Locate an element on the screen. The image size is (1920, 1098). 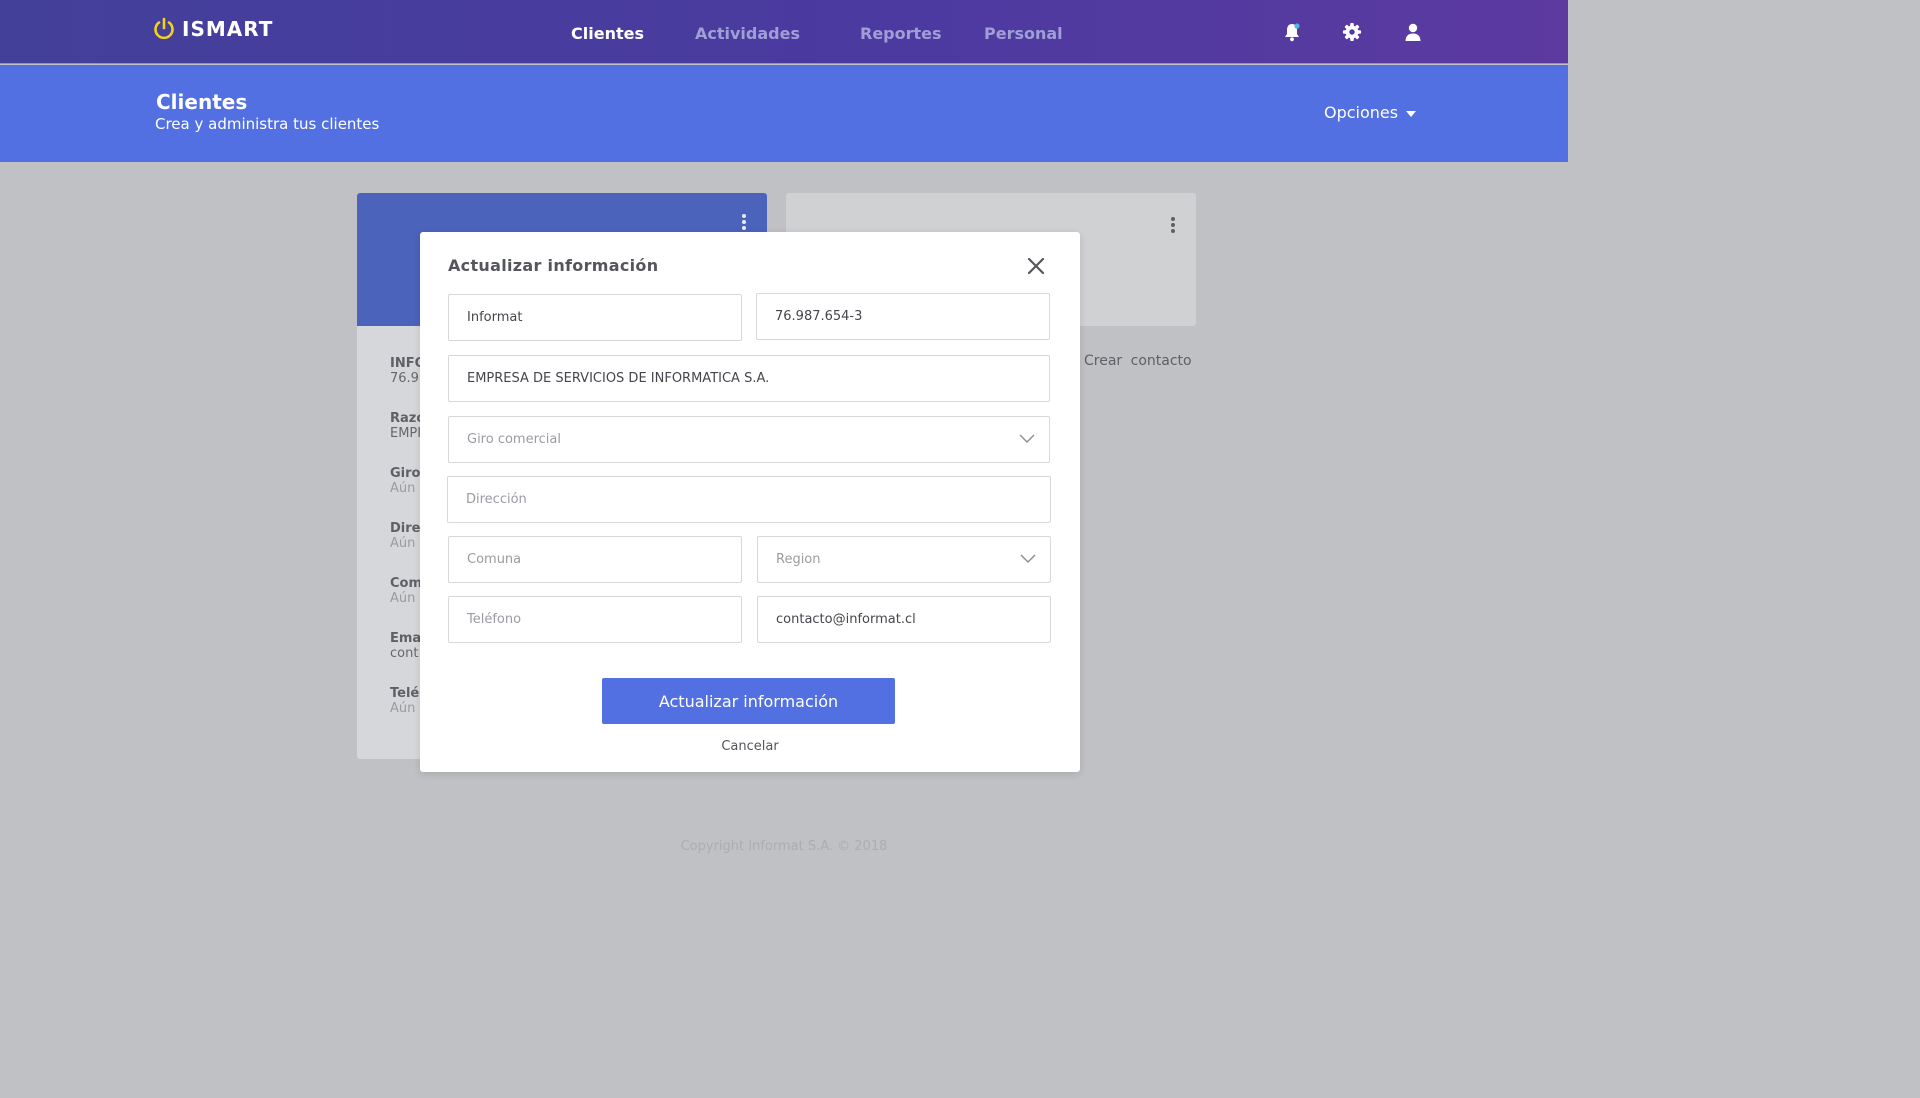
direccion-field is located at coordinates (749, 499).